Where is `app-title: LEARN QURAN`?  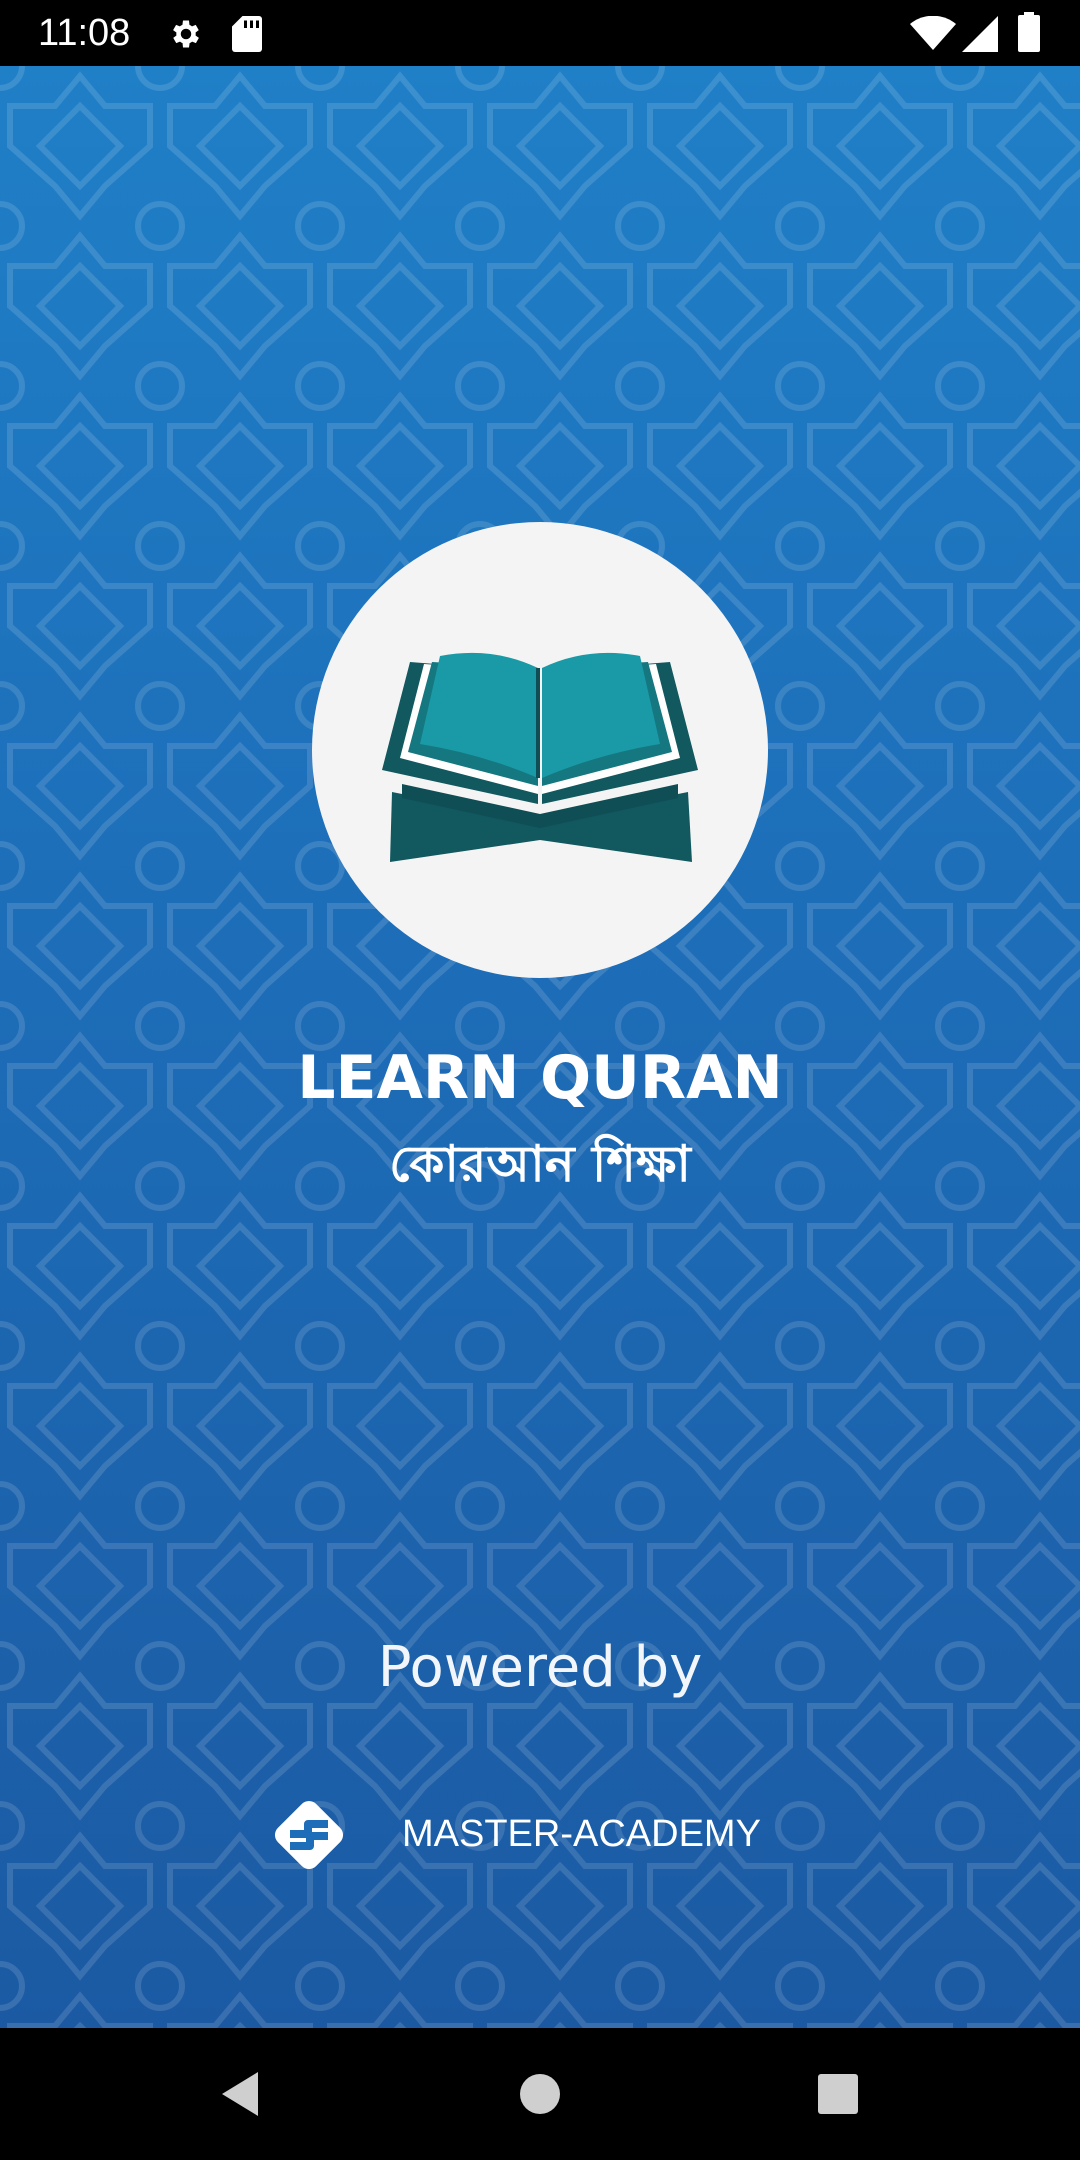
app-title: LEARN QURAN is located at coordinates (540, 1078).